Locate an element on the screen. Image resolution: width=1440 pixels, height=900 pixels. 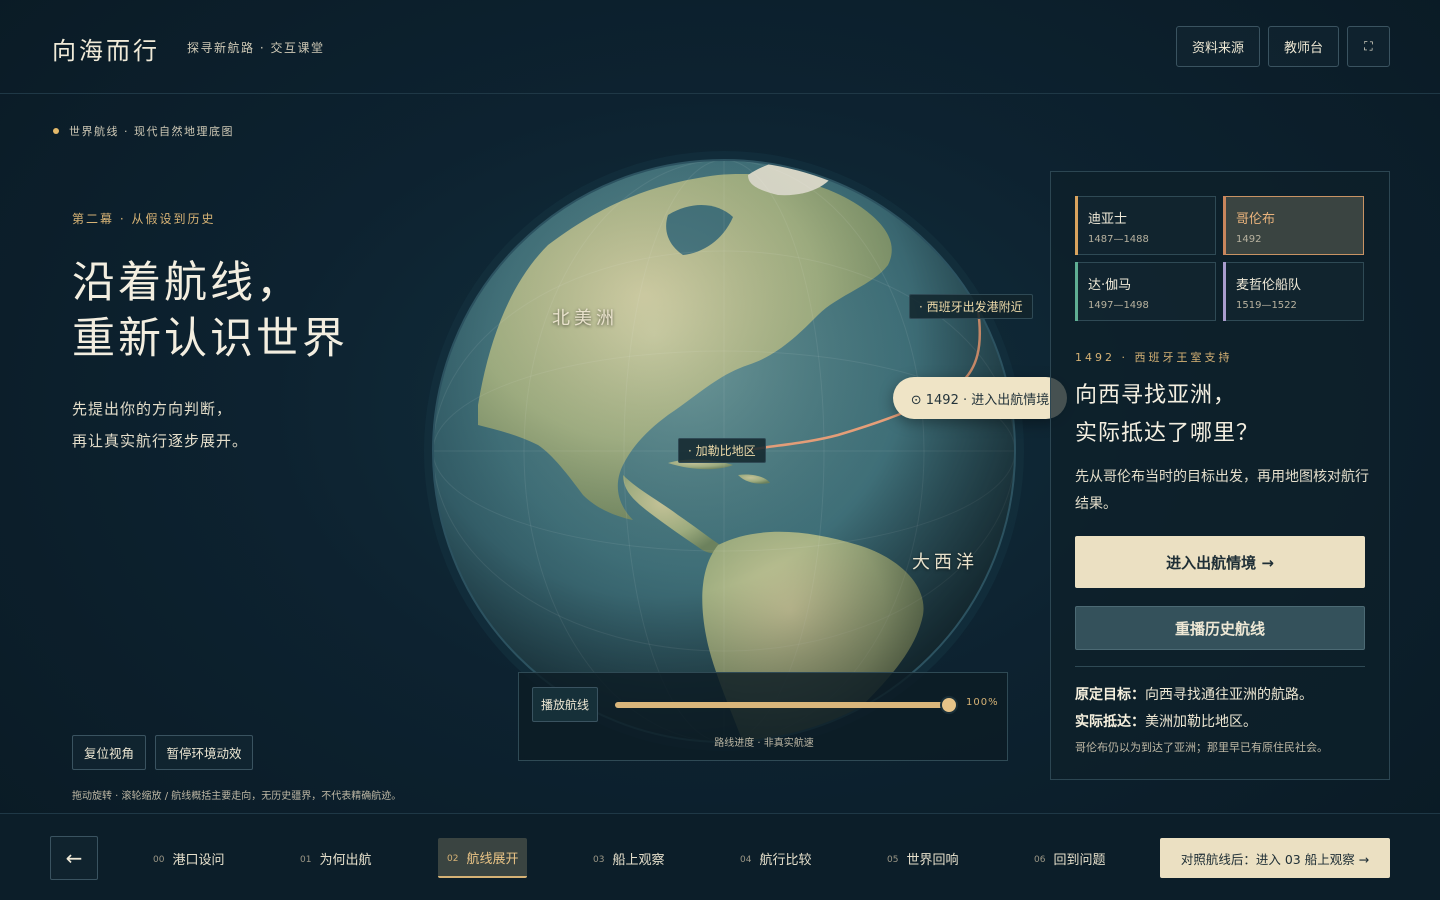
step-05: 05 世界回响 is located at coordinates (922, 858).